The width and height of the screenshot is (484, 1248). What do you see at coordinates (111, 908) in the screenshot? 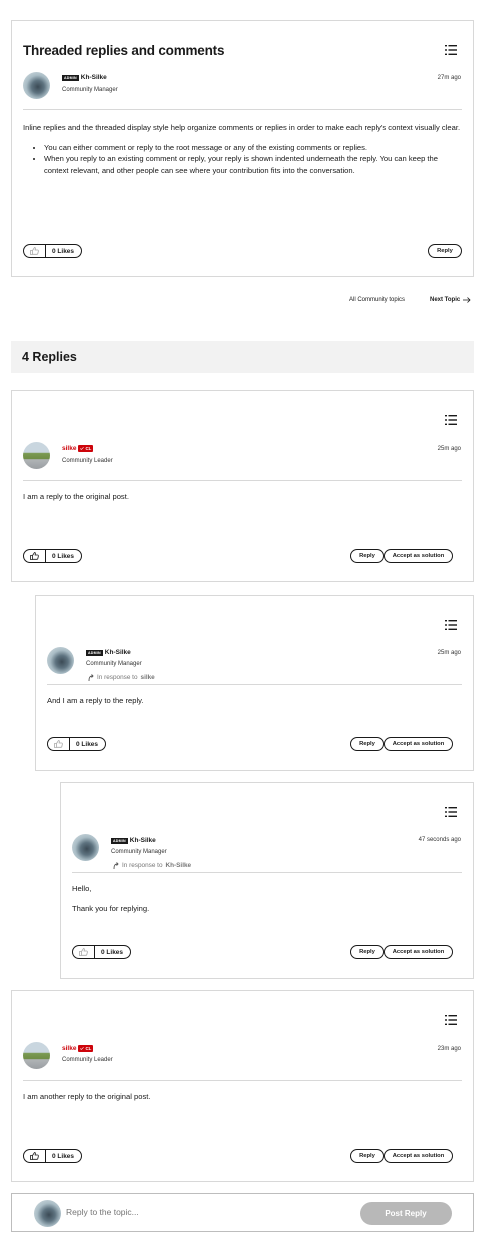
I see `reply-body-line: Thank you for replying.` at bounding box center [111, 908].